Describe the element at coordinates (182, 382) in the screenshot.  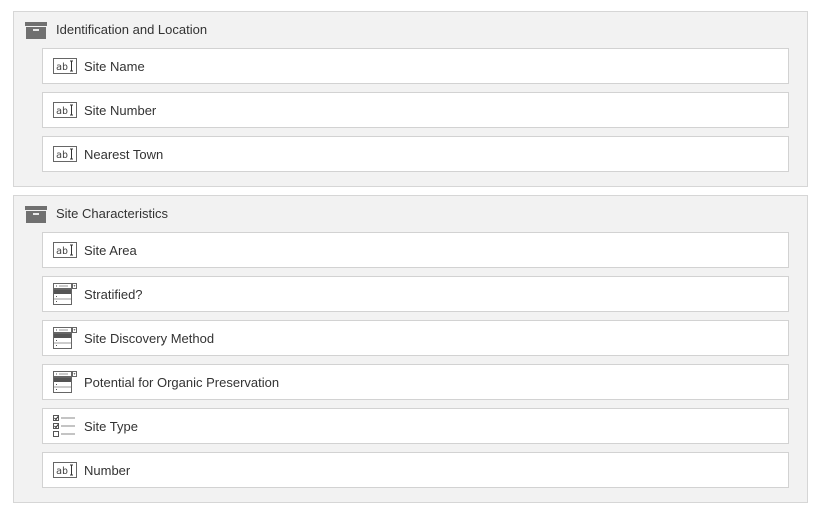
I see `field-label: Potential for Organic Preservation` at that location.